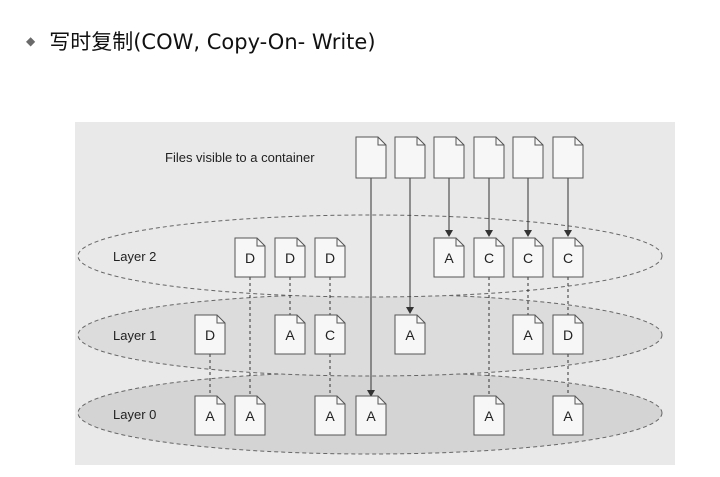 The image size is (720, 477). I want to click on container-files, so click(469, 157).